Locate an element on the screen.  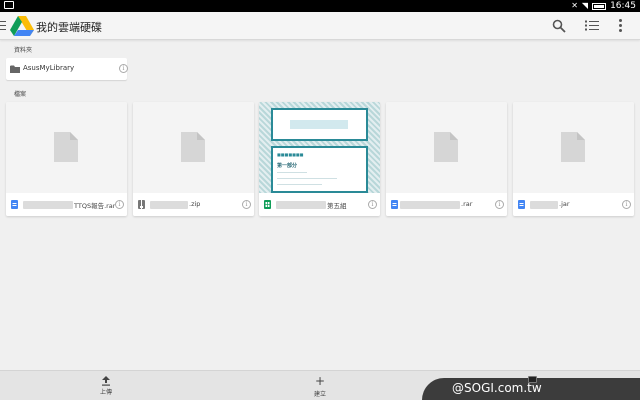
file-name: .jar is located at coordinates (564, 204).